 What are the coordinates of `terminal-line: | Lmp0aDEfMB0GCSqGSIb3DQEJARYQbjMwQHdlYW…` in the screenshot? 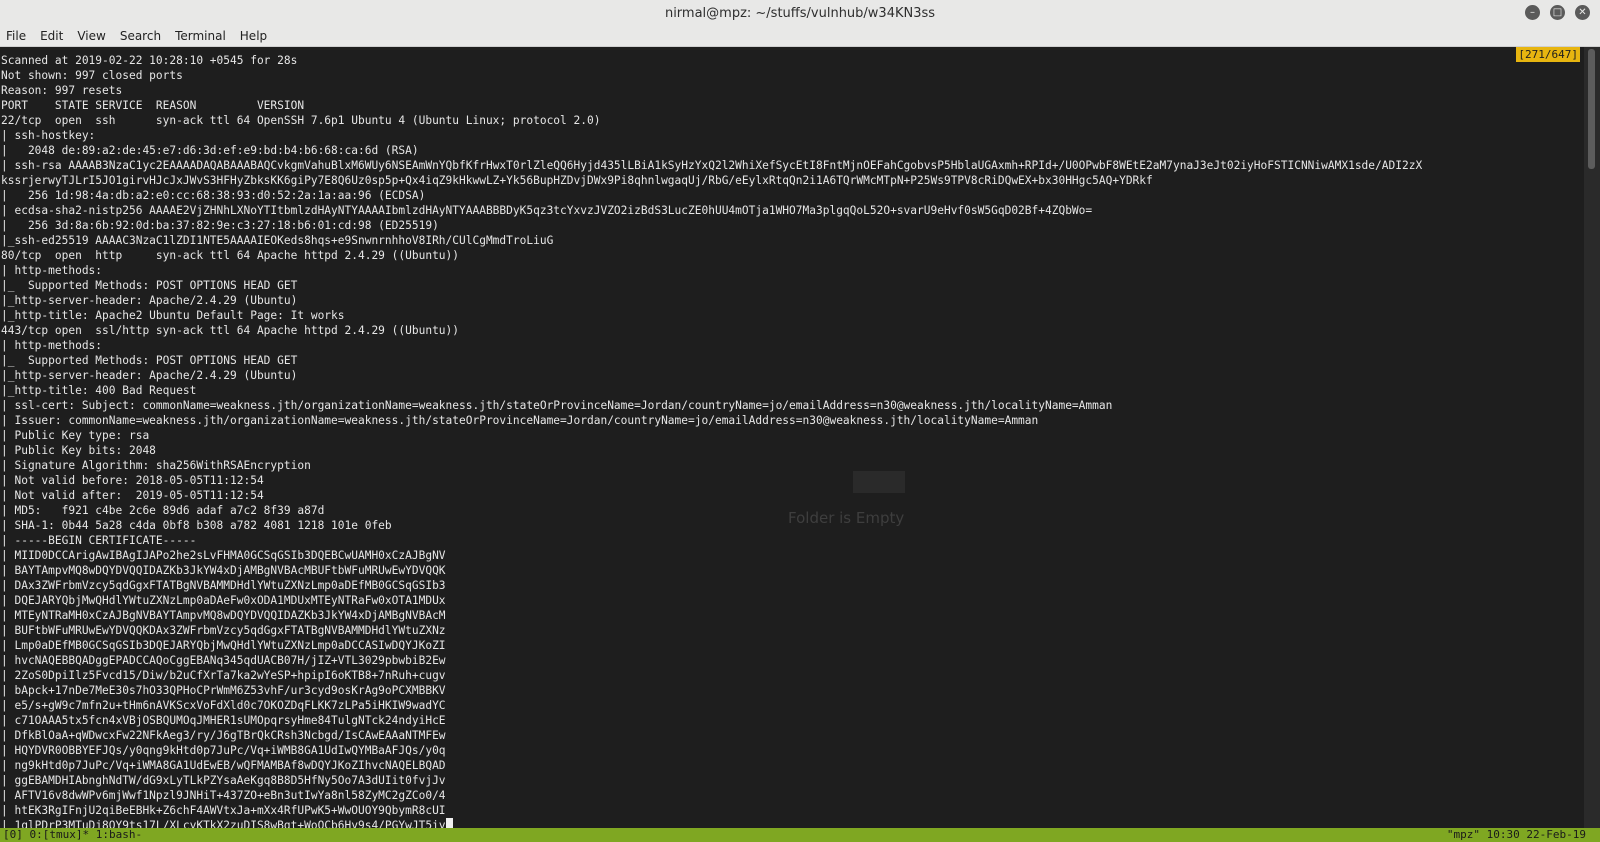 It's located at (223, 645).